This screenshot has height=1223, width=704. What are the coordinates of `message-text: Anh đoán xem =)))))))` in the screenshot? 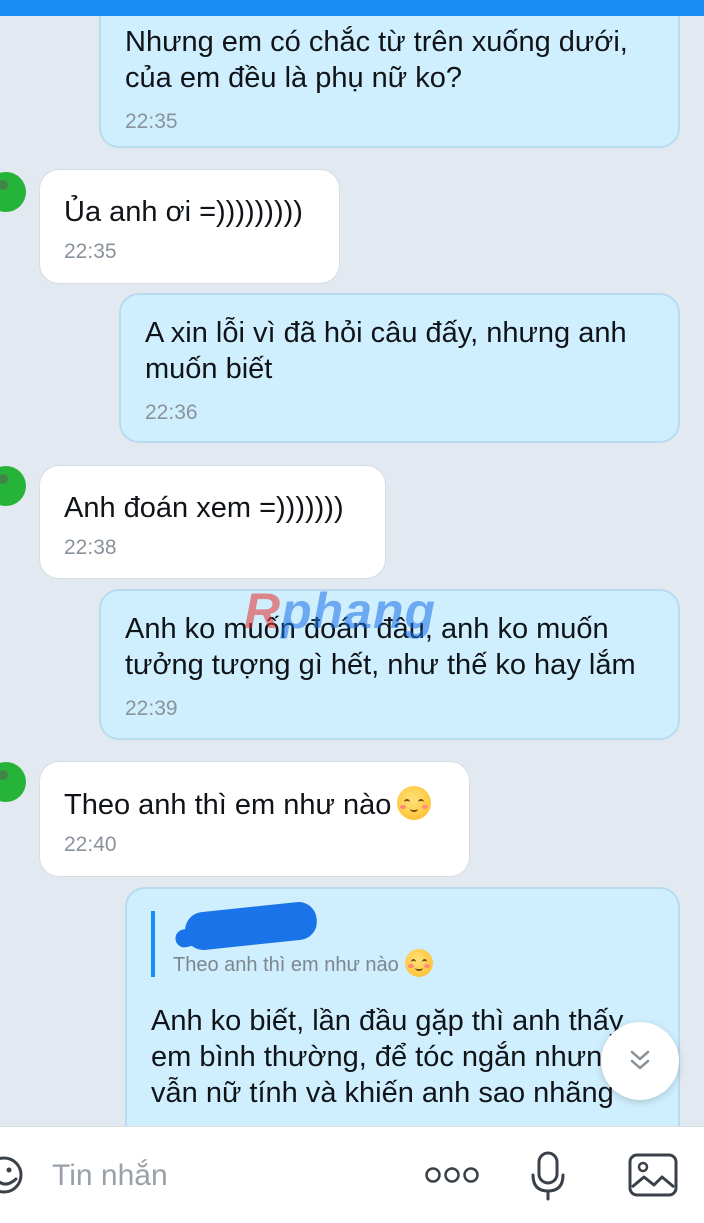 It's located at (204, 508).